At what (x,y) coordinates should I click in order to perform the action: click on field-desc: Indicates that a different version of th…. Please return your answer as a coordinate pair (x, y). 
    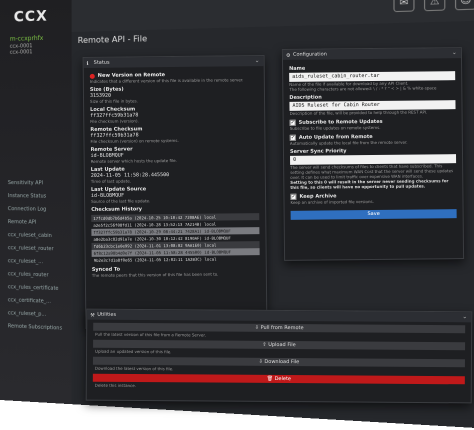
    Looking at the image, I should click on (166, 80).